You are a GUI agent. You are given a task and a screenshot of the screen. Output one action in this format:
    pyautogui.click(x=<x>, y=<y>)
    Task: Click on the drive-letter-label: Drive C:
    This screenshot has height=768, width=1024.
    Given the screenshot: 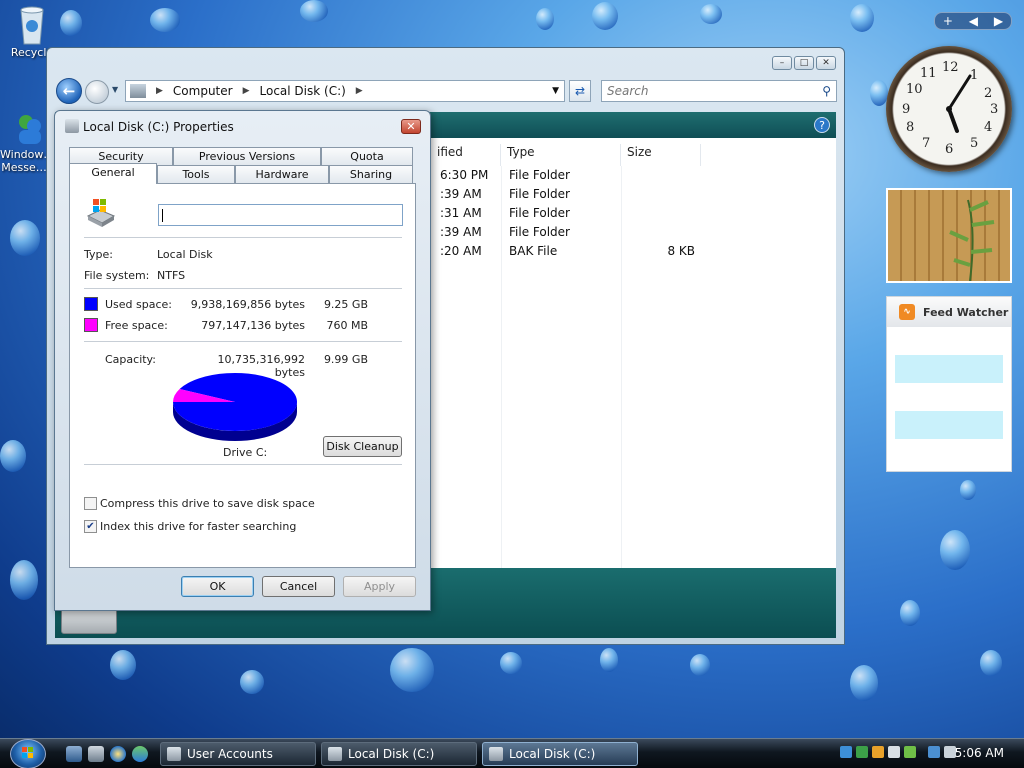 What is the action you would take?
    pyautogui.click(x=245, y=452)
    